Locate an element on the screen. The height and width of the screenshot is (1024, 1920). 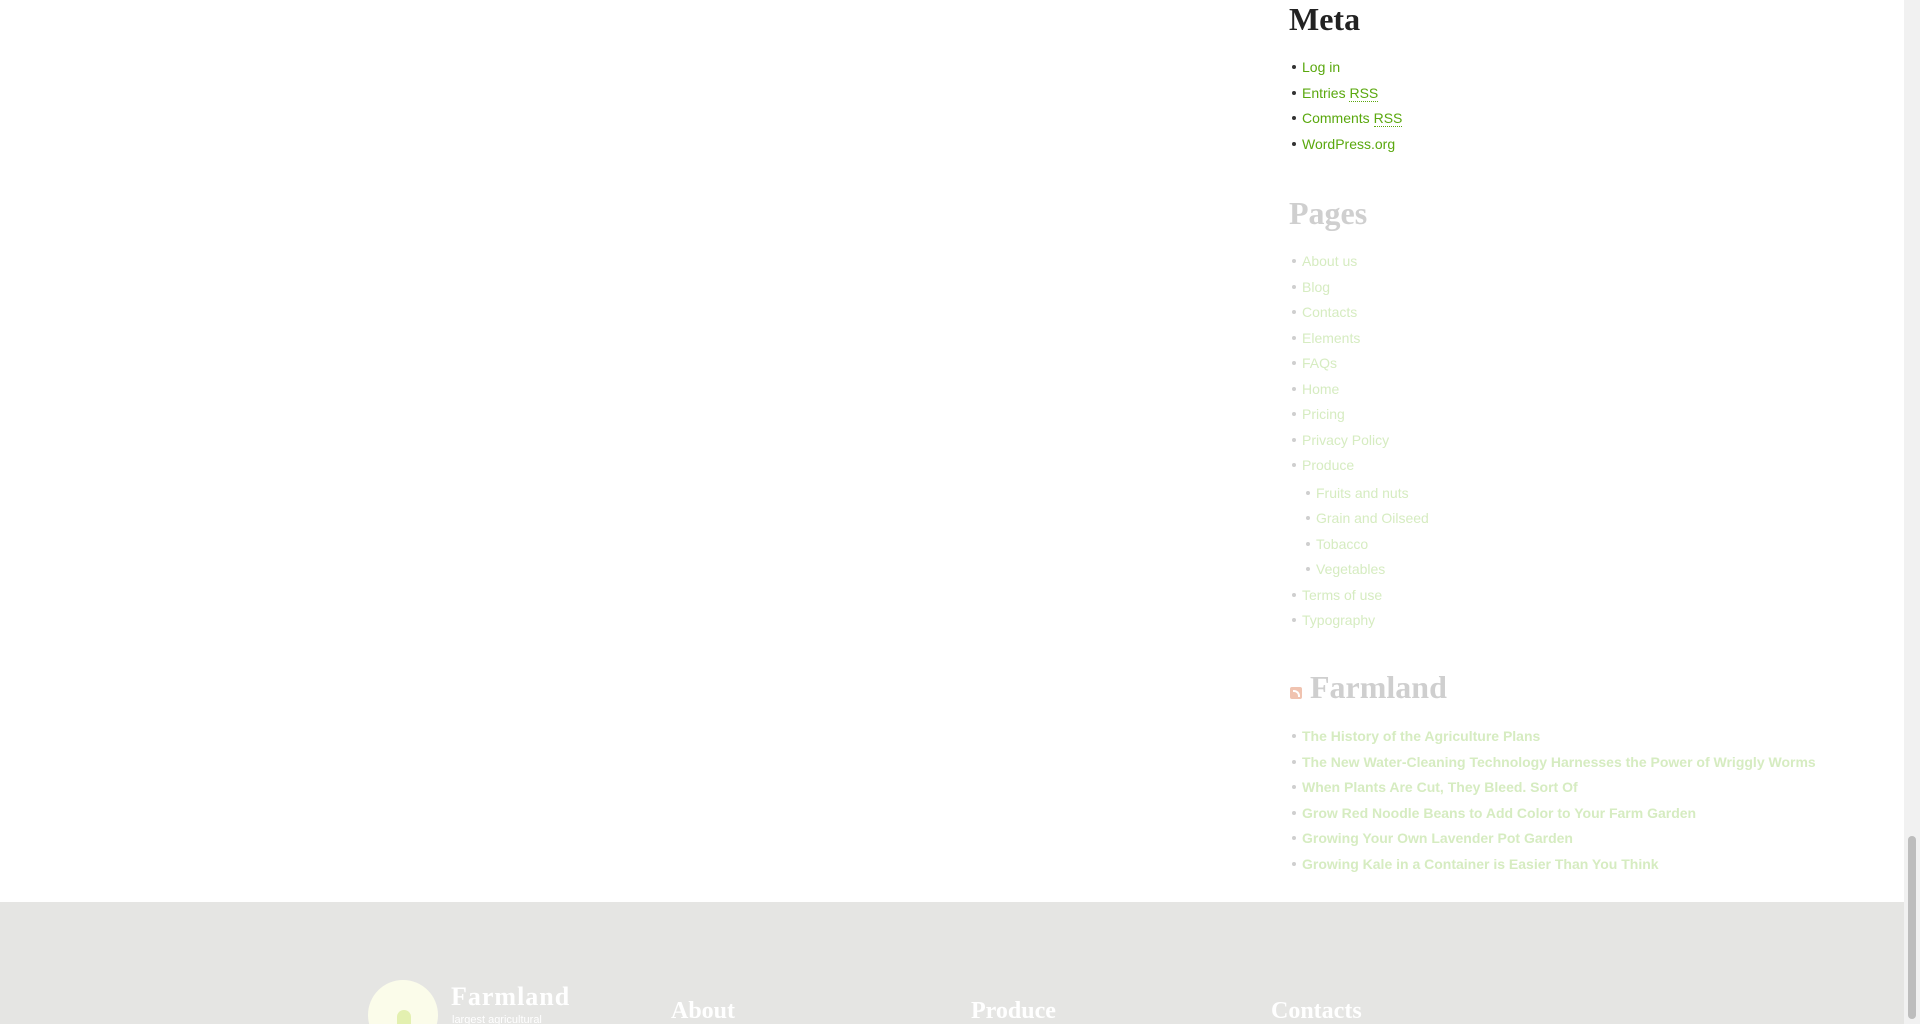
footer-heading-produce: Produce is located at coordinates (1013, 1011).